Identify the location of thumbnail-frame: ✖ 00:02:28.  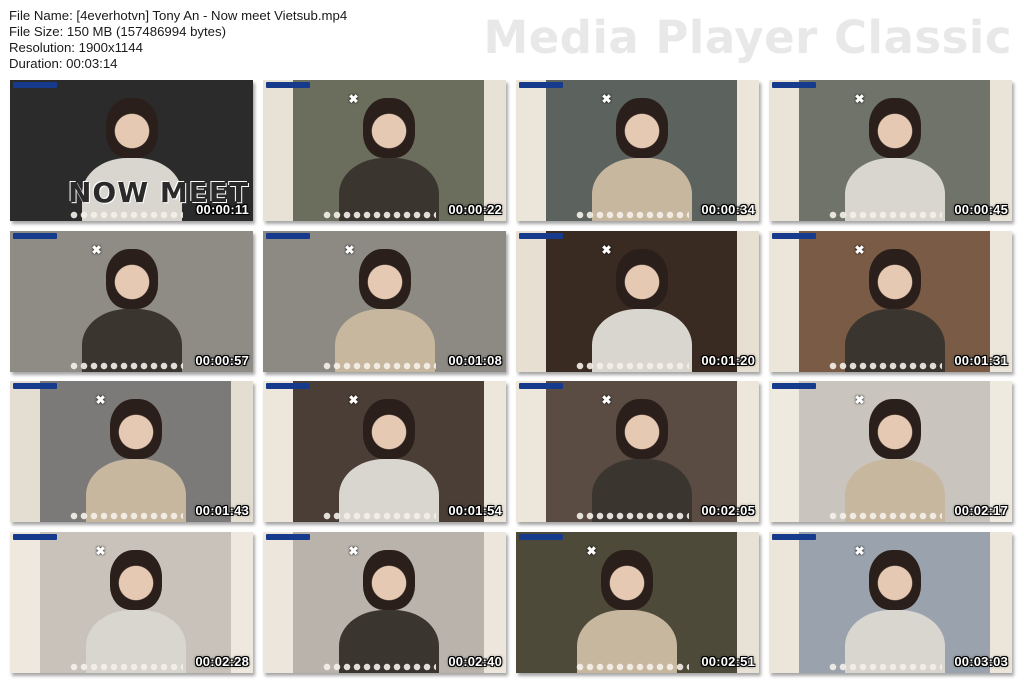
(131, 602).